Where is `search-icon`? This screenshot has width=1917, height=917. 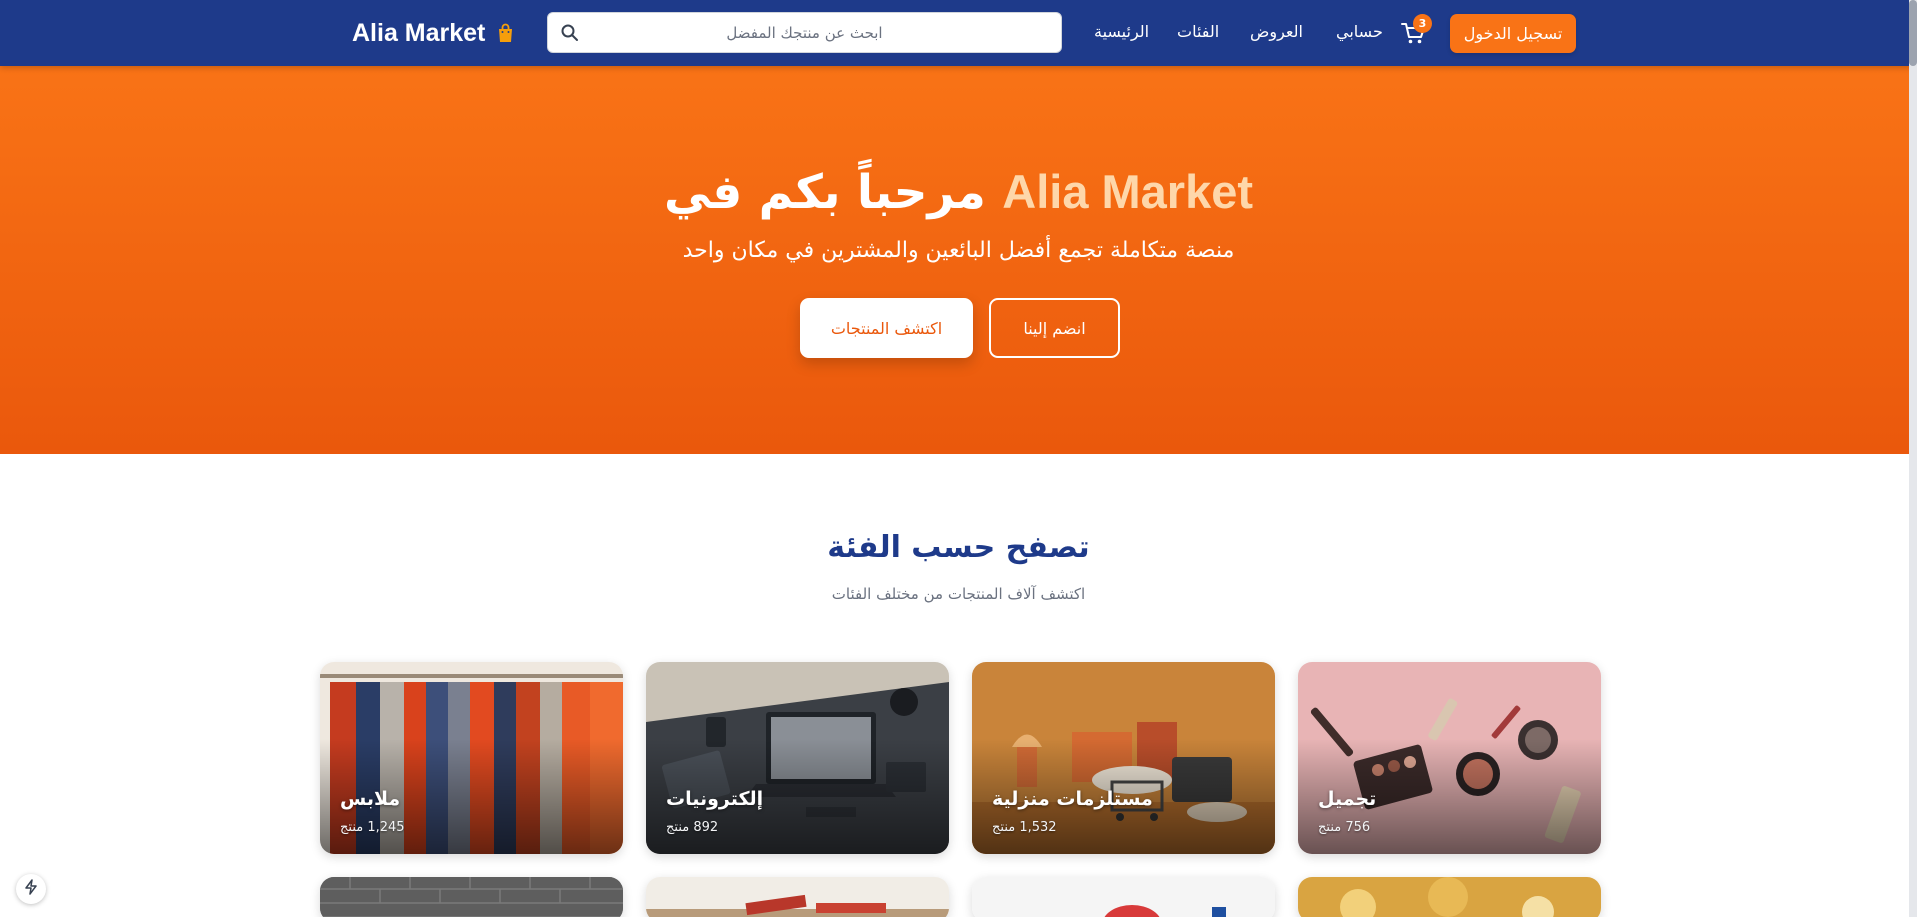 search-icon is located at coordinates (570, 33).